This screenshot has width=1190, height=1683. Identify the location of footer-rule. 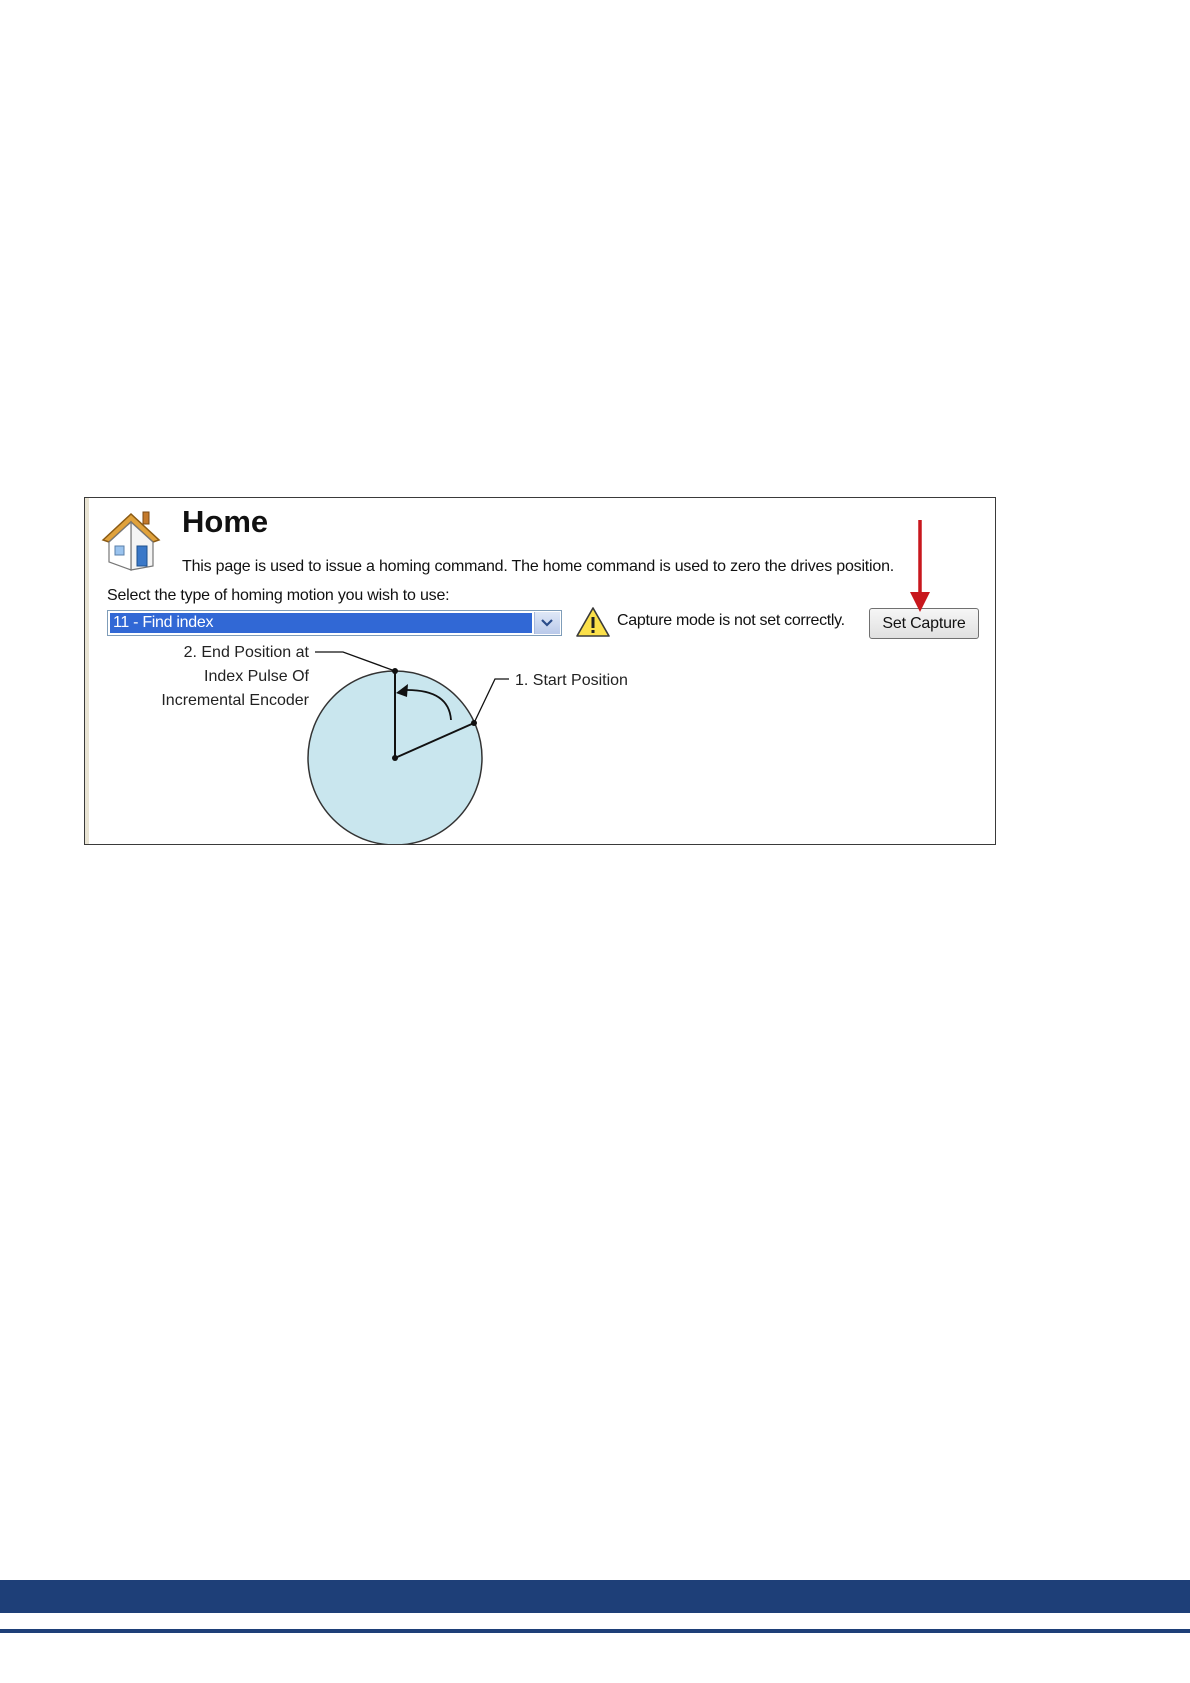
(595, 1631).